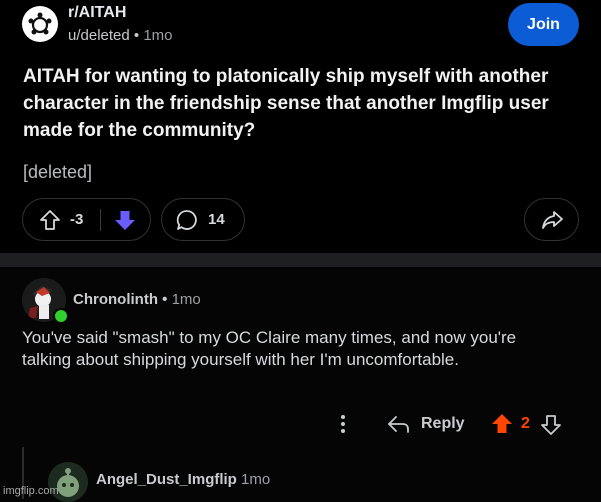  I want to click on downvote-filled-icon, so click(125, 220).